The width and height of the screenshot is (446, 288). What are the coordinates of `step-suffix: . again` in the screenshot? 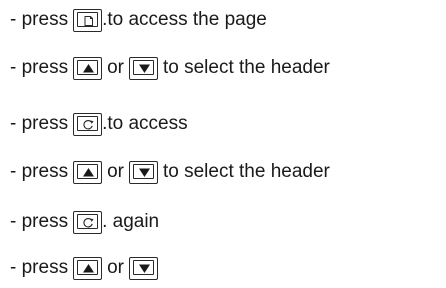 It's located at (131, 221).